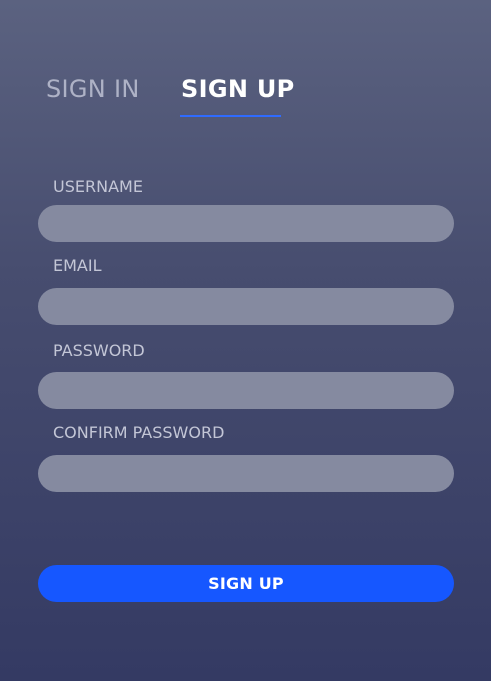 This screenshot has height=681, width=494. I want to click on password-field, so click(246, 390).